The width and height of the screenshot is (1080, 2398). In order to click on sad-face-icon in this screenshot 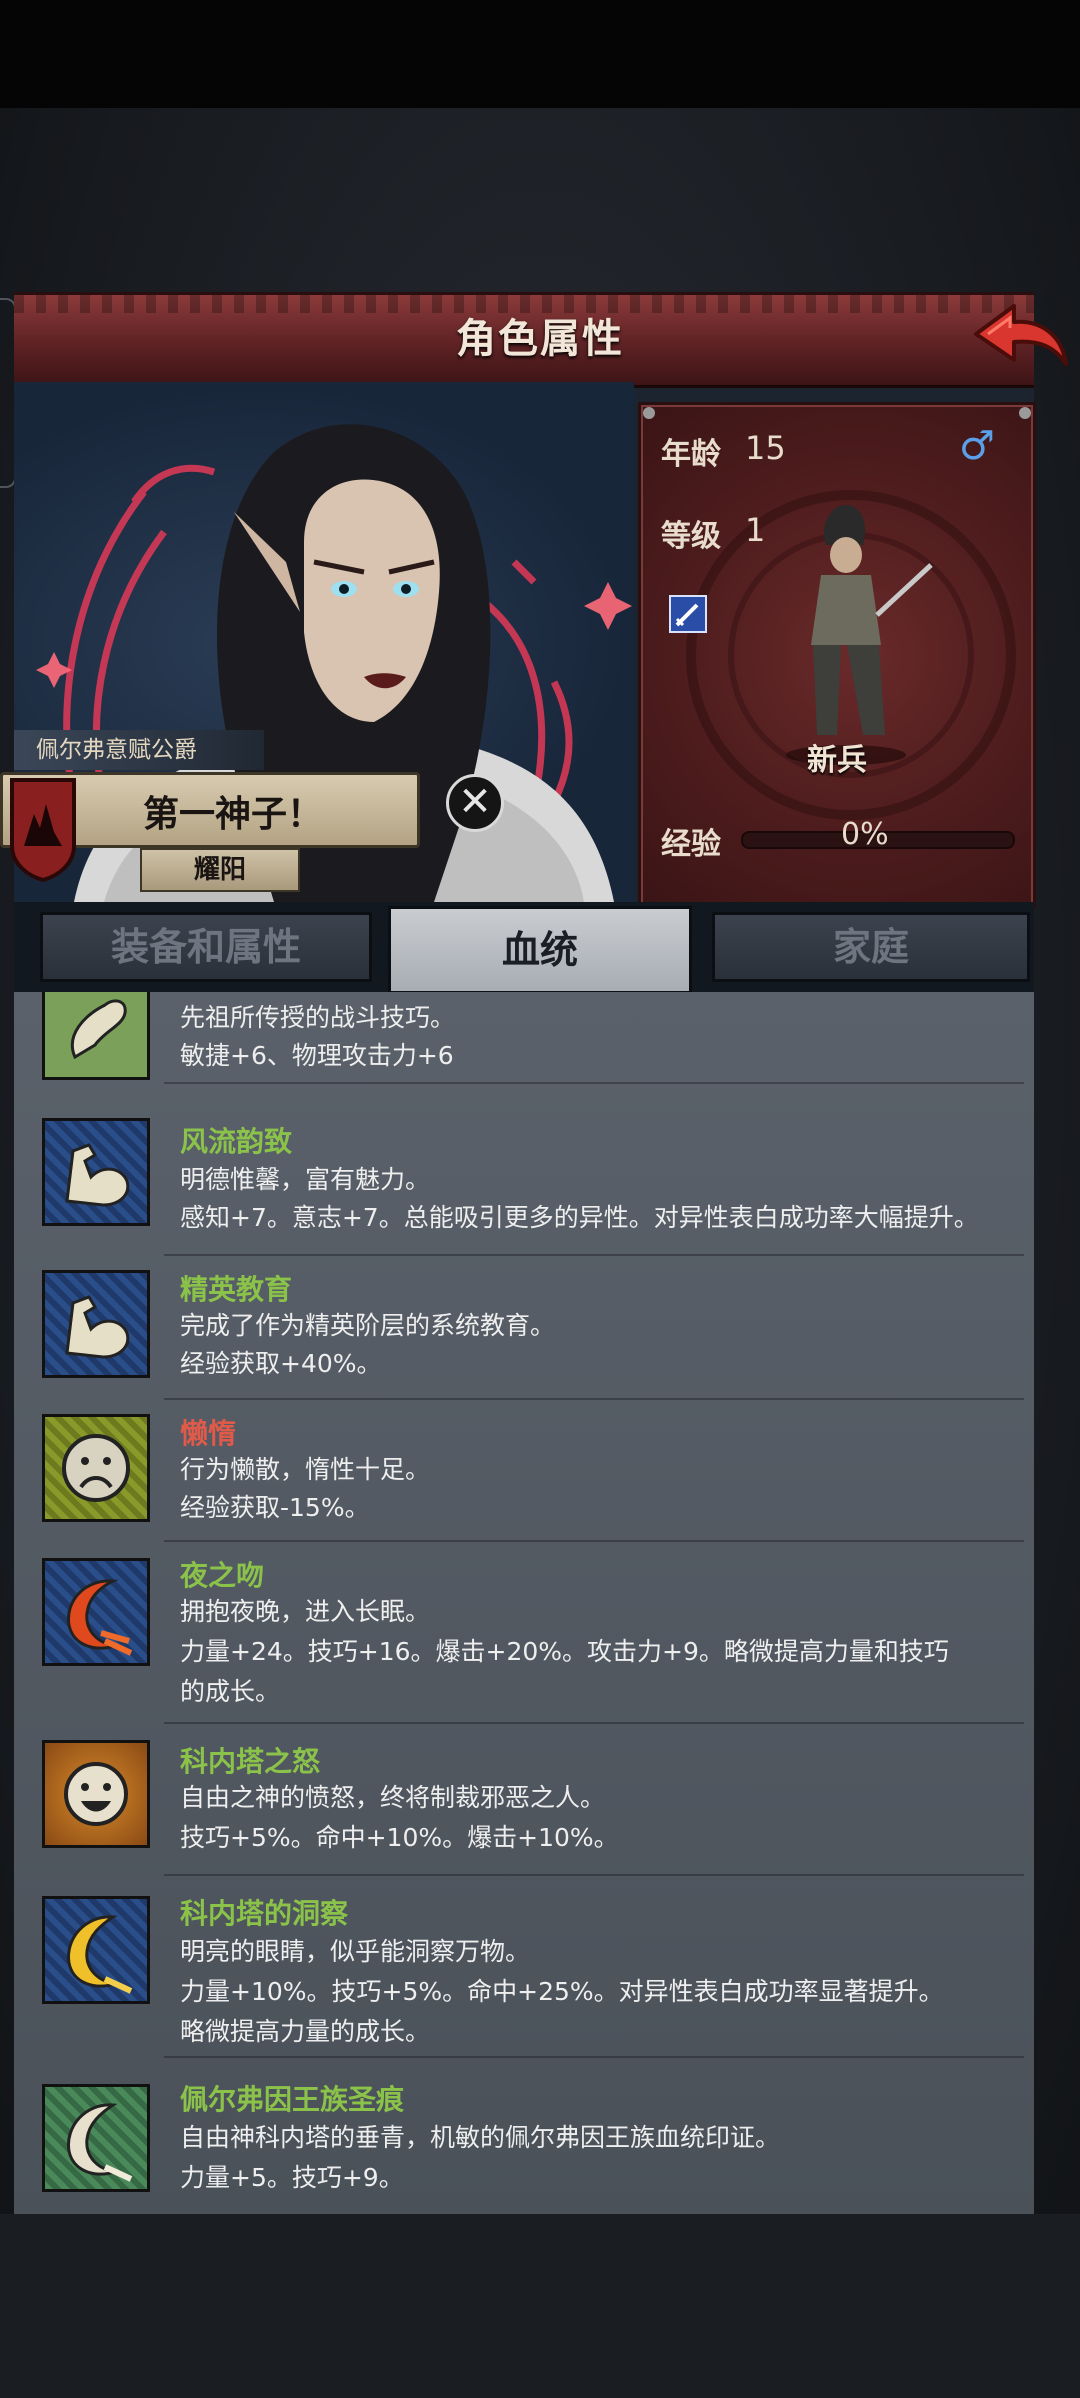, I will do `click(96, 1468)`.